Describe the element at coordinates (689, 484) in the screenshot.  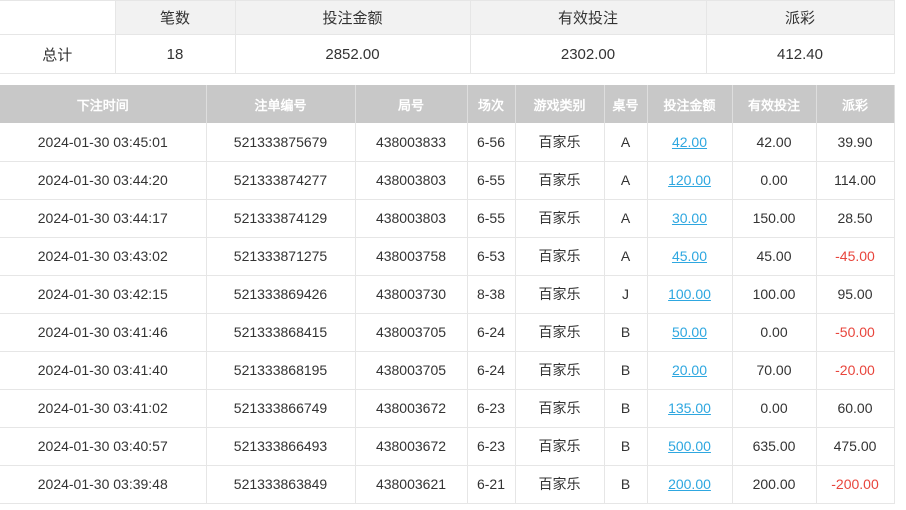
I see `cell-bet-amount-link: 200.00` at that location.